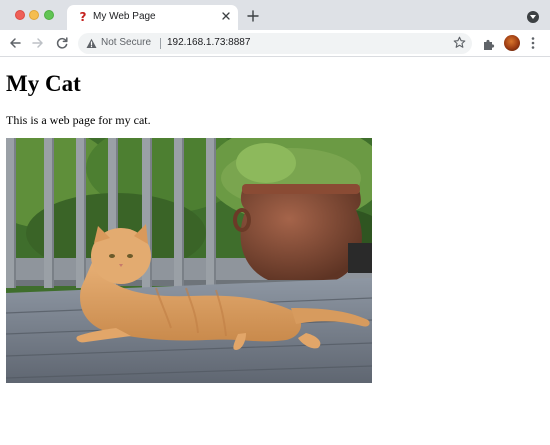 Image resolution: width=550 pixels, height=445 pixels. I want to click on minimize-window-button, so click(34, 15).